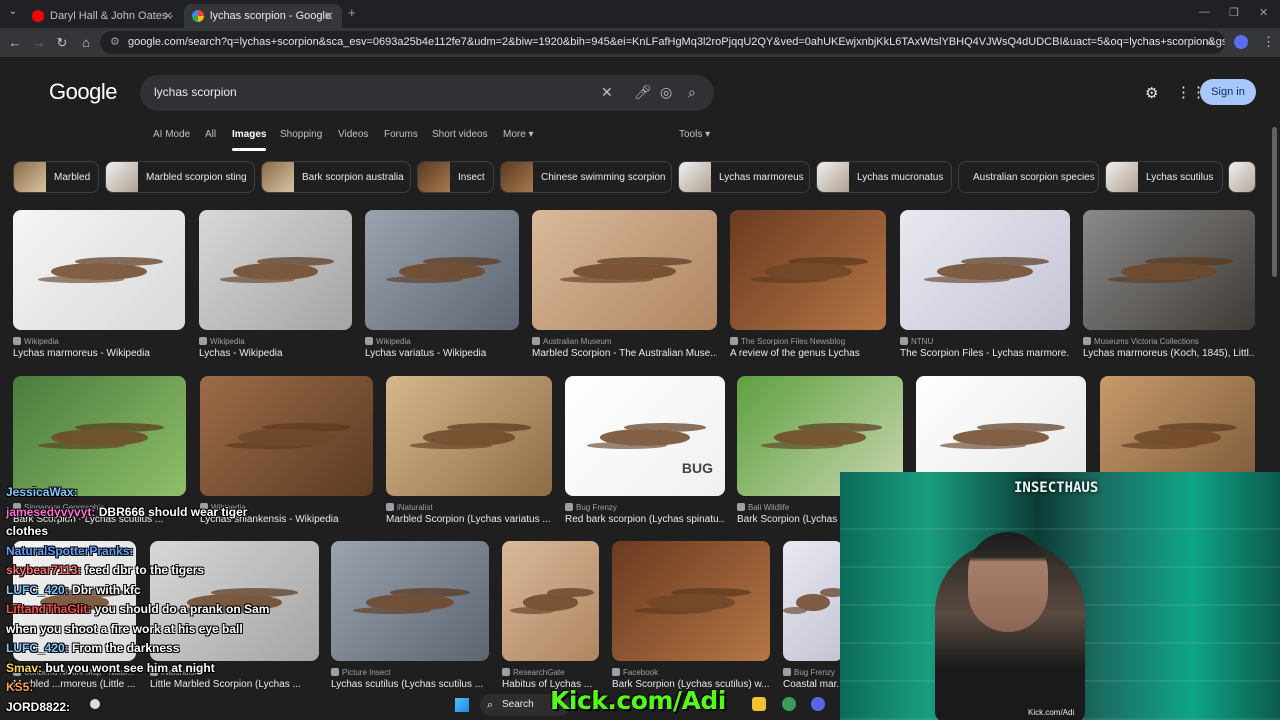 The width and height of the screenshot is (1280, 720). Describe the element at coordinates (336, 177) in the screenshot. I see `chip-bark-scorpion-australia: Bark scorpion australia` at that location.